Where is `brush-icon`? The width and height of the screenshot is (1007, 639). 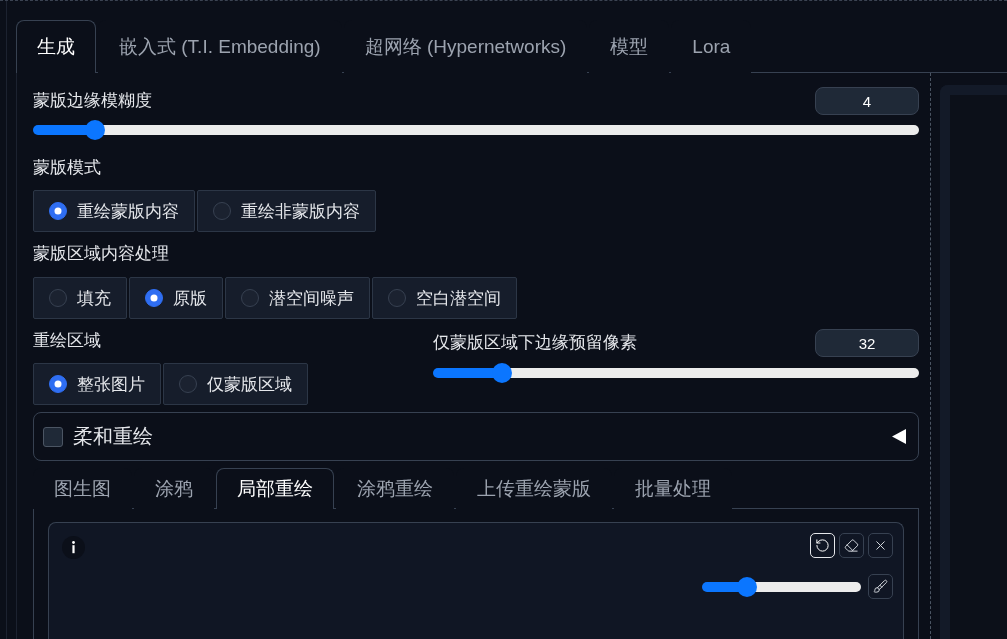 brush-icon is located at coordinates (880, 586).